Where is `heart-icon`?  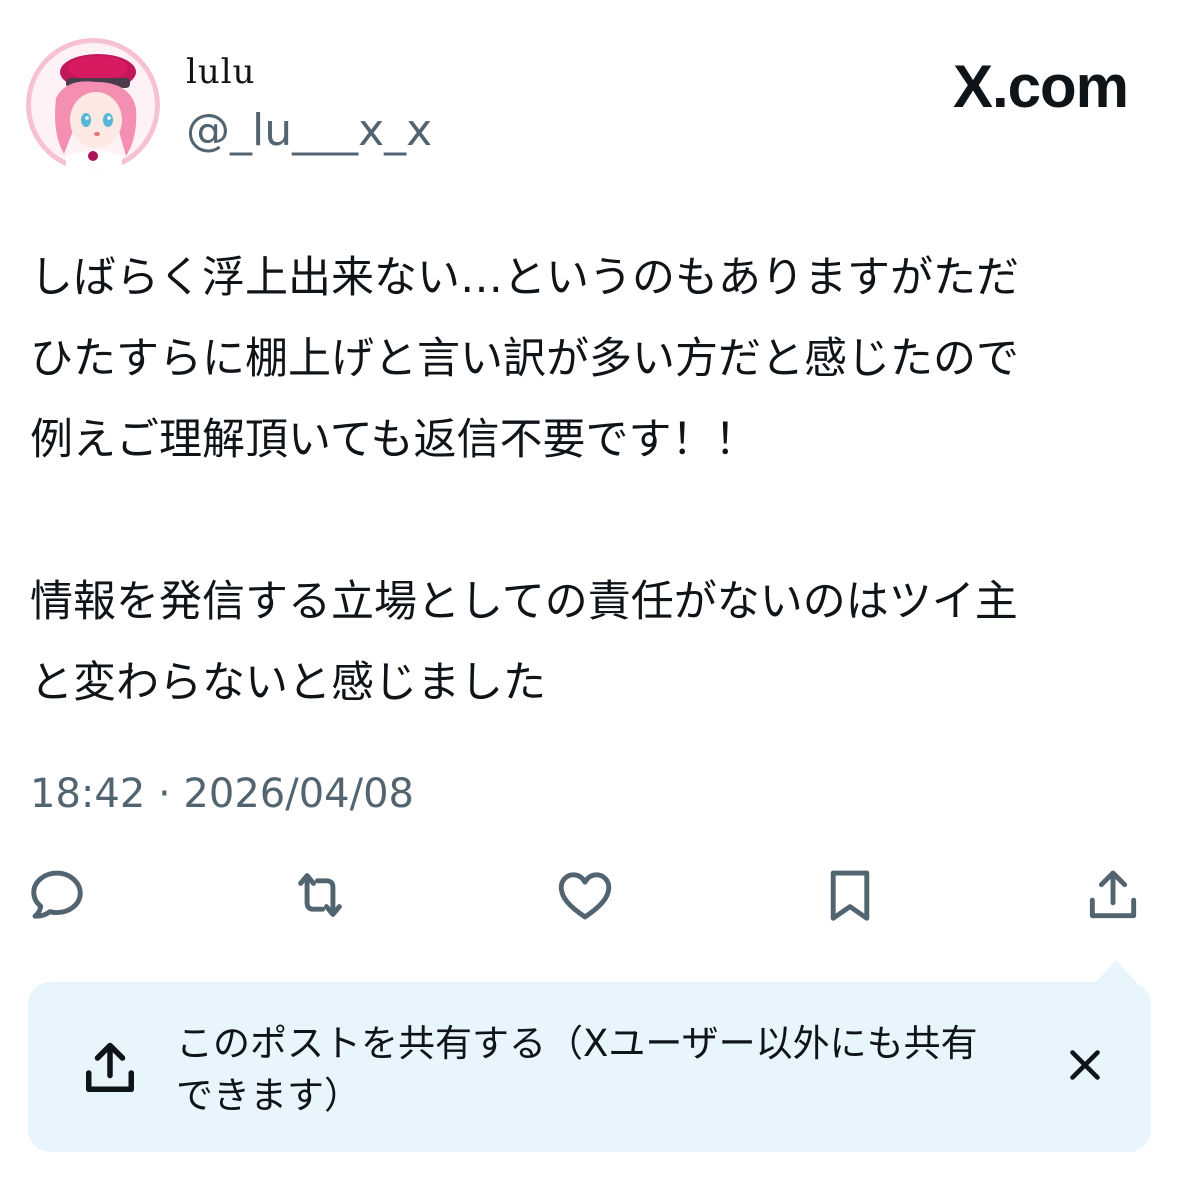 heart-icon is located at coordinates (585, 896).